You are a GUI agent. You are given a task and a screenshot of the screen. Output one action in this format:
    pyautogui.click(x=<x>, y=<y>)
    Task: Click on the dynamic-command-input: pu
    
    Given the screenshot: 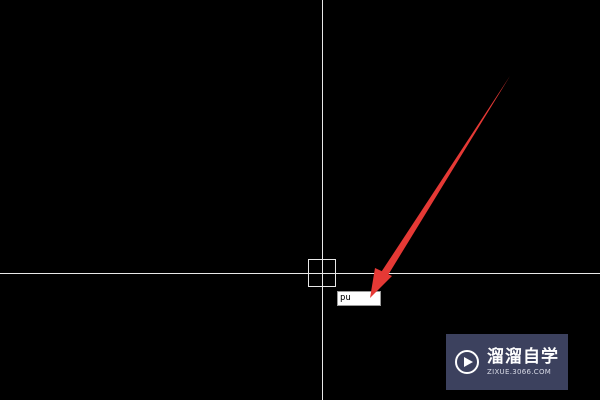 What is the action you would take?
    pyautogui.click(x=359, y=298)
    